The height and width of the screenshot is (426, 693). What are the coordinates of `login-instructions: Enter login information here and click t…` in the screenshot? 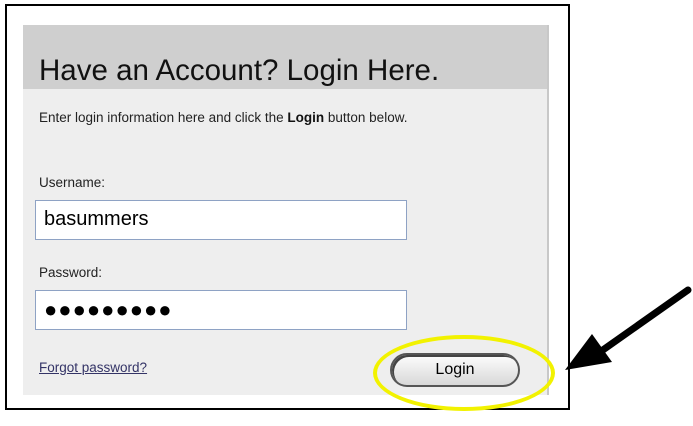 It's located at (274, 117).